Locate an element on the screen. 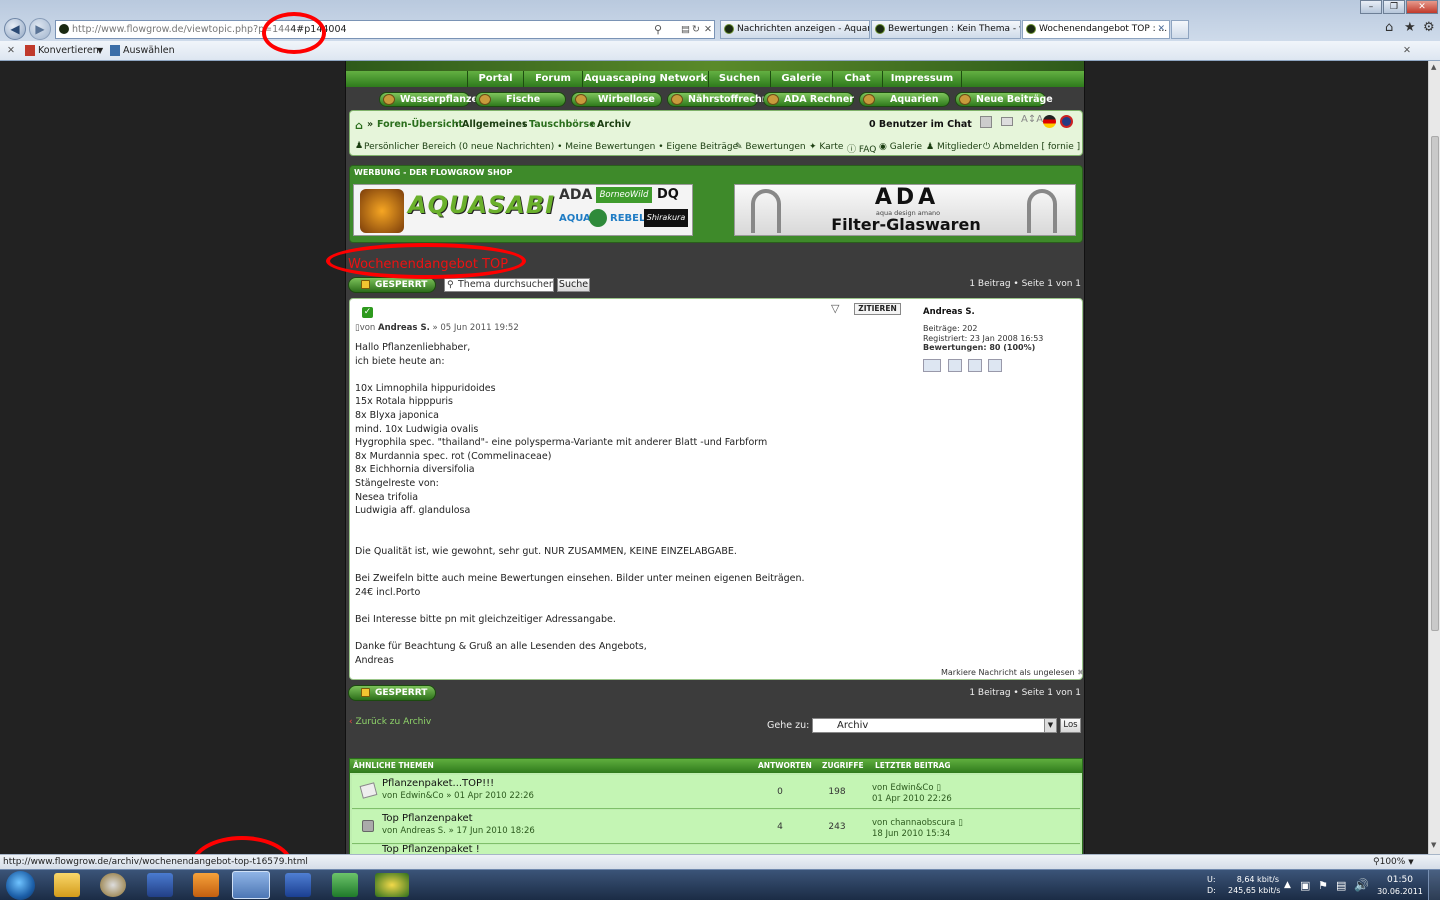  tools-gear-icon: ⚙ is located at coordinates (1429, 27).